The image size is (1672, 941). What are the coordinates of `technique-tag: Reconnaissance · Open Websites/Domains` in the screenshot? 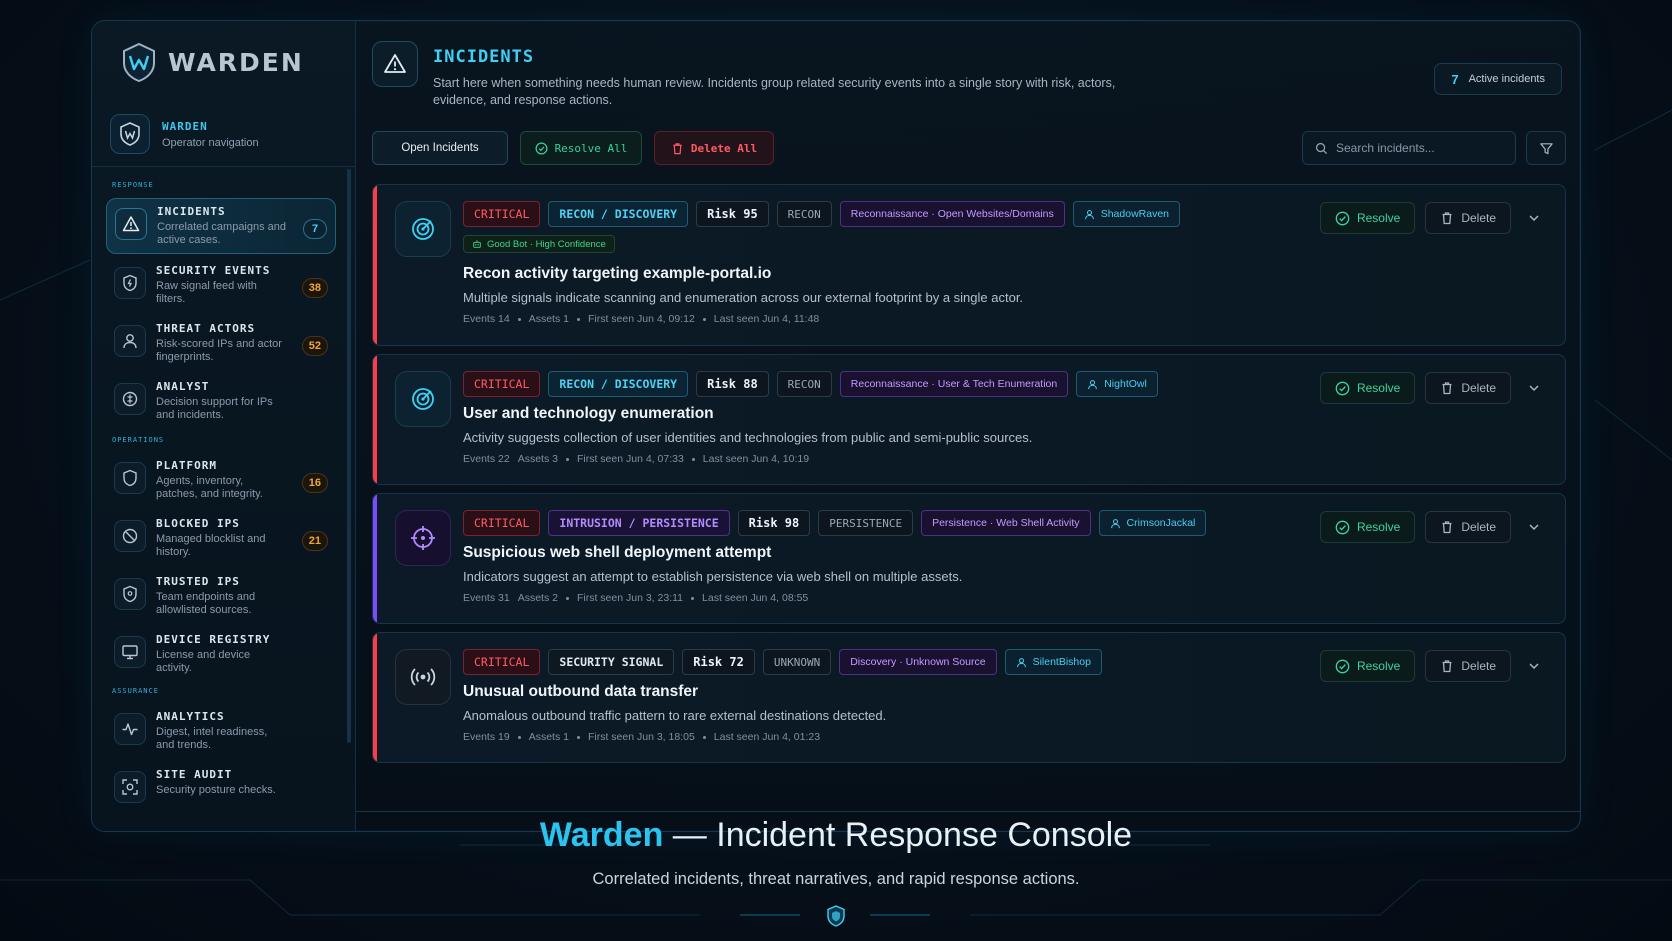 It's located at (952, 214).